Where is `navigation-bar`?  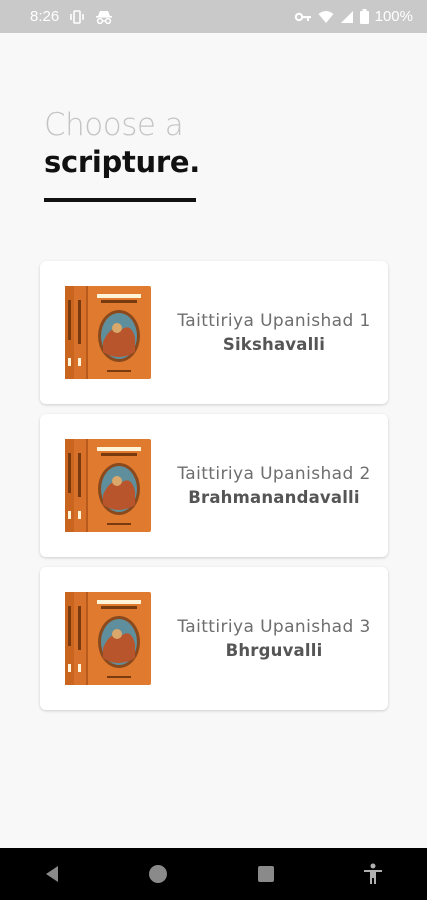
navigation-bar is located at coordinates (213, 874).